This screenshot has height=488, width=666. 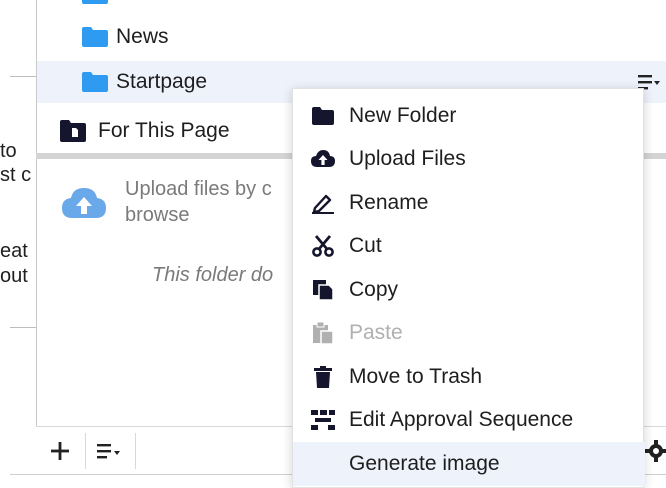 I want to click on menu-item-copy: Copy, so click(x=469, y=290).